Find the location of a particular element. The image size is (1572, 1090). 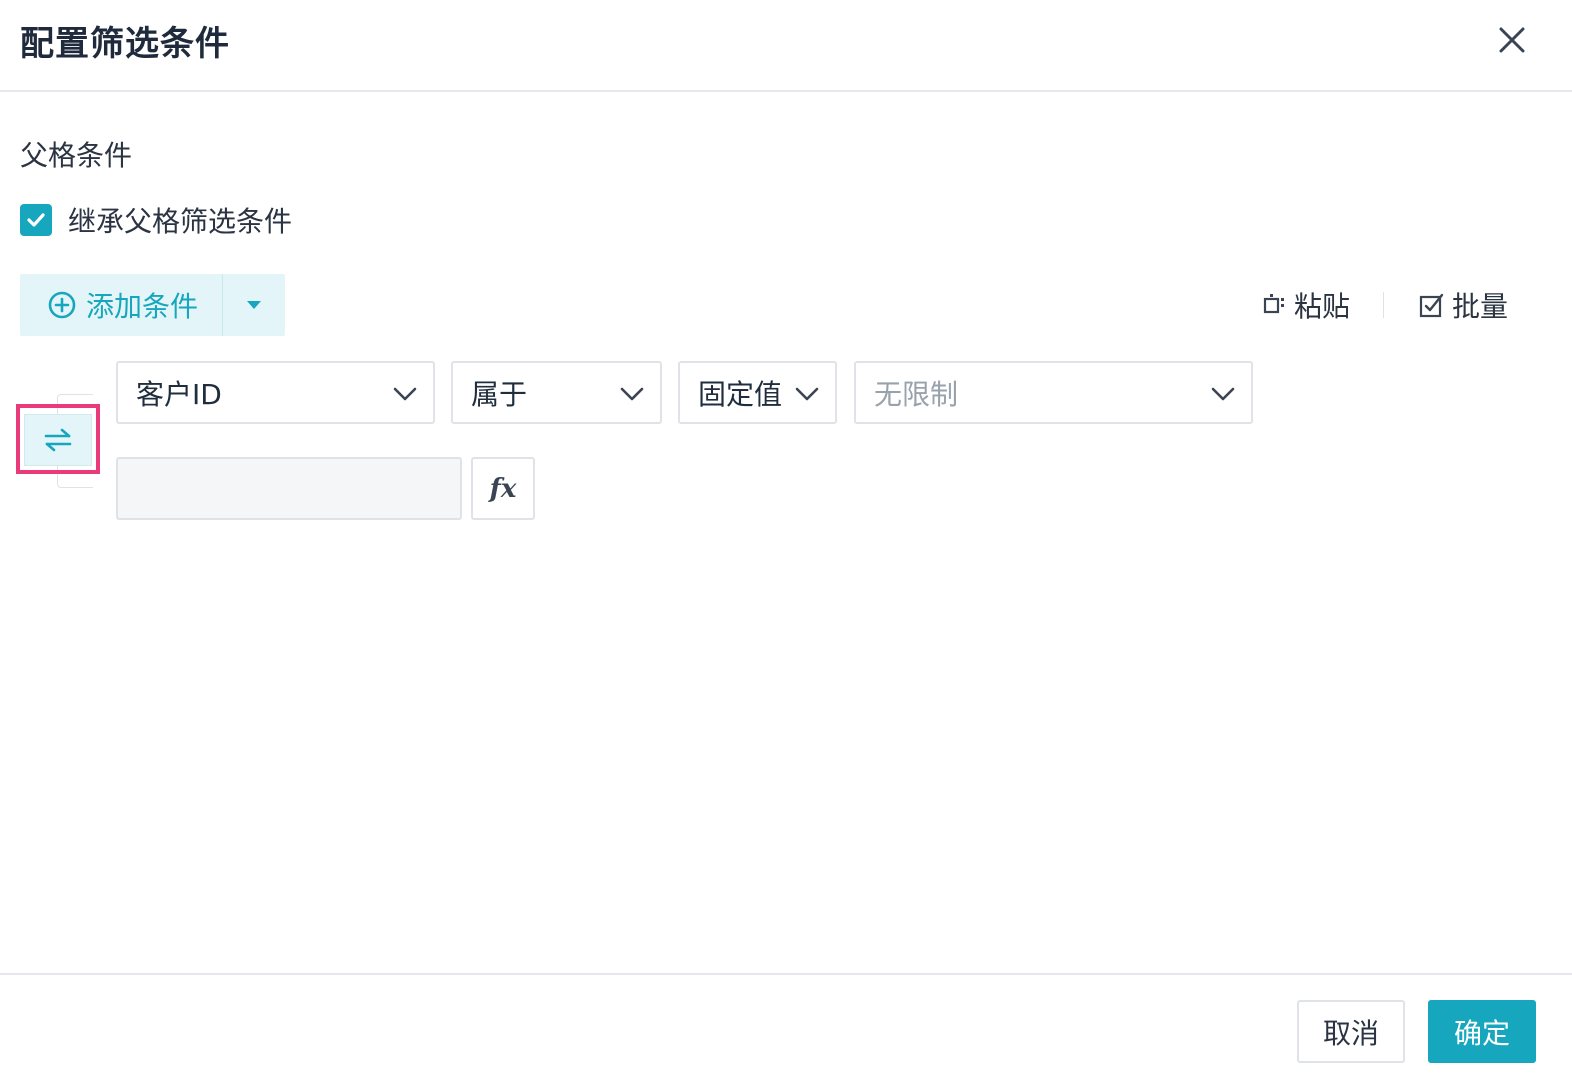

batch-edit-icon is located at coordinates (1431, 305).